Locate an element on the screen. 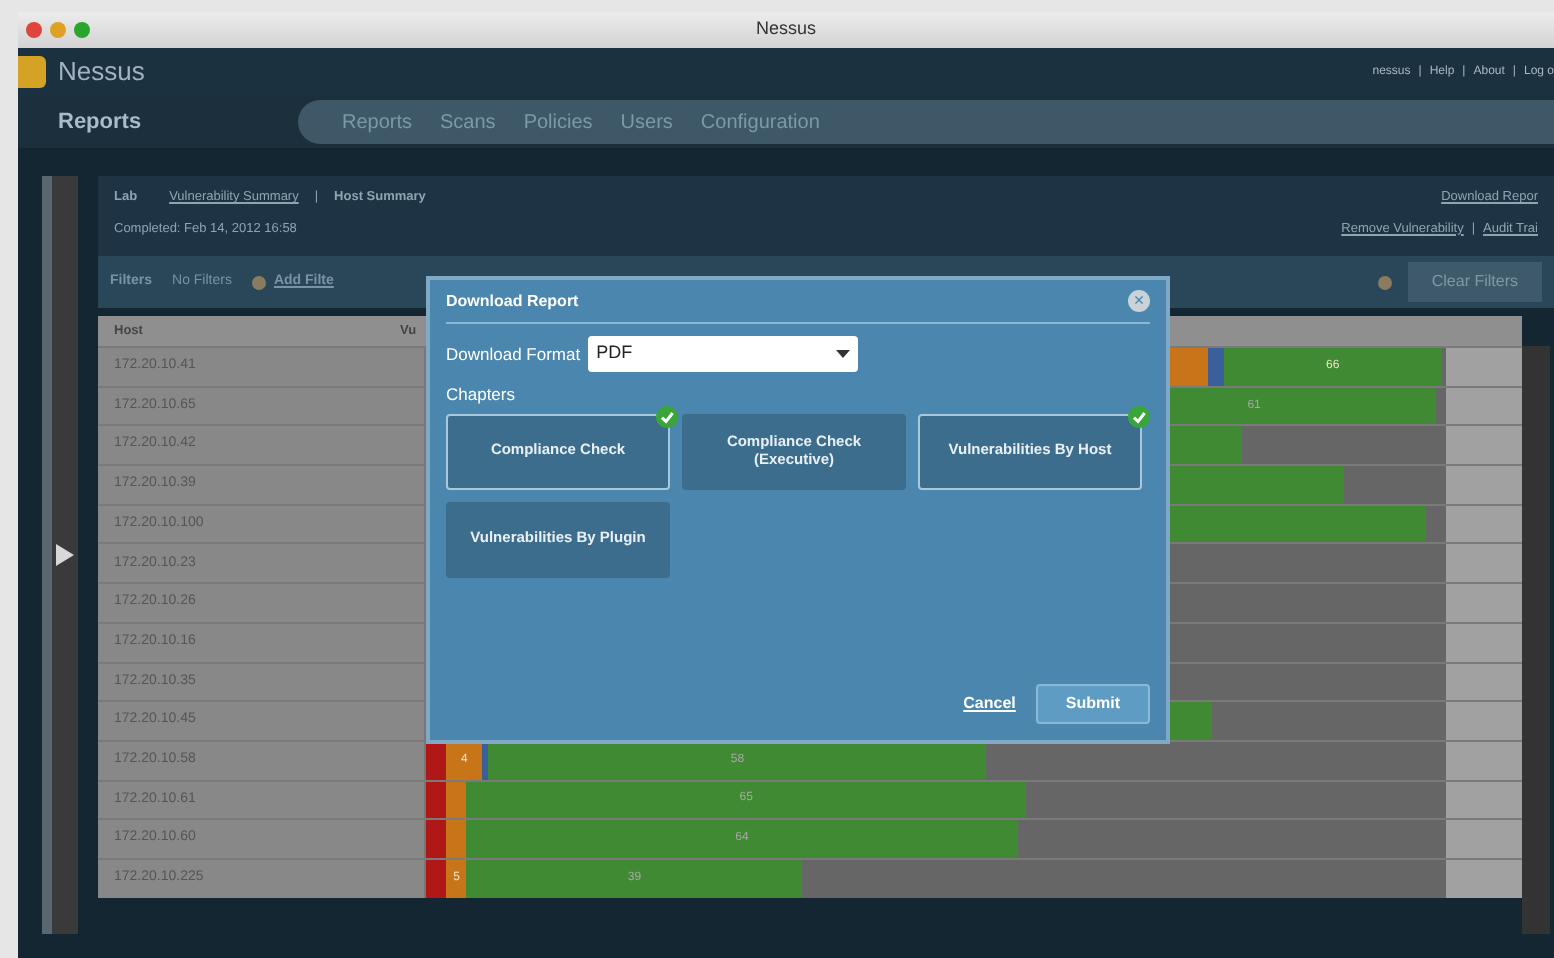 This screenshot has width=1554, height=958. nav-tab: Scans is located at coordinates (468, 122).